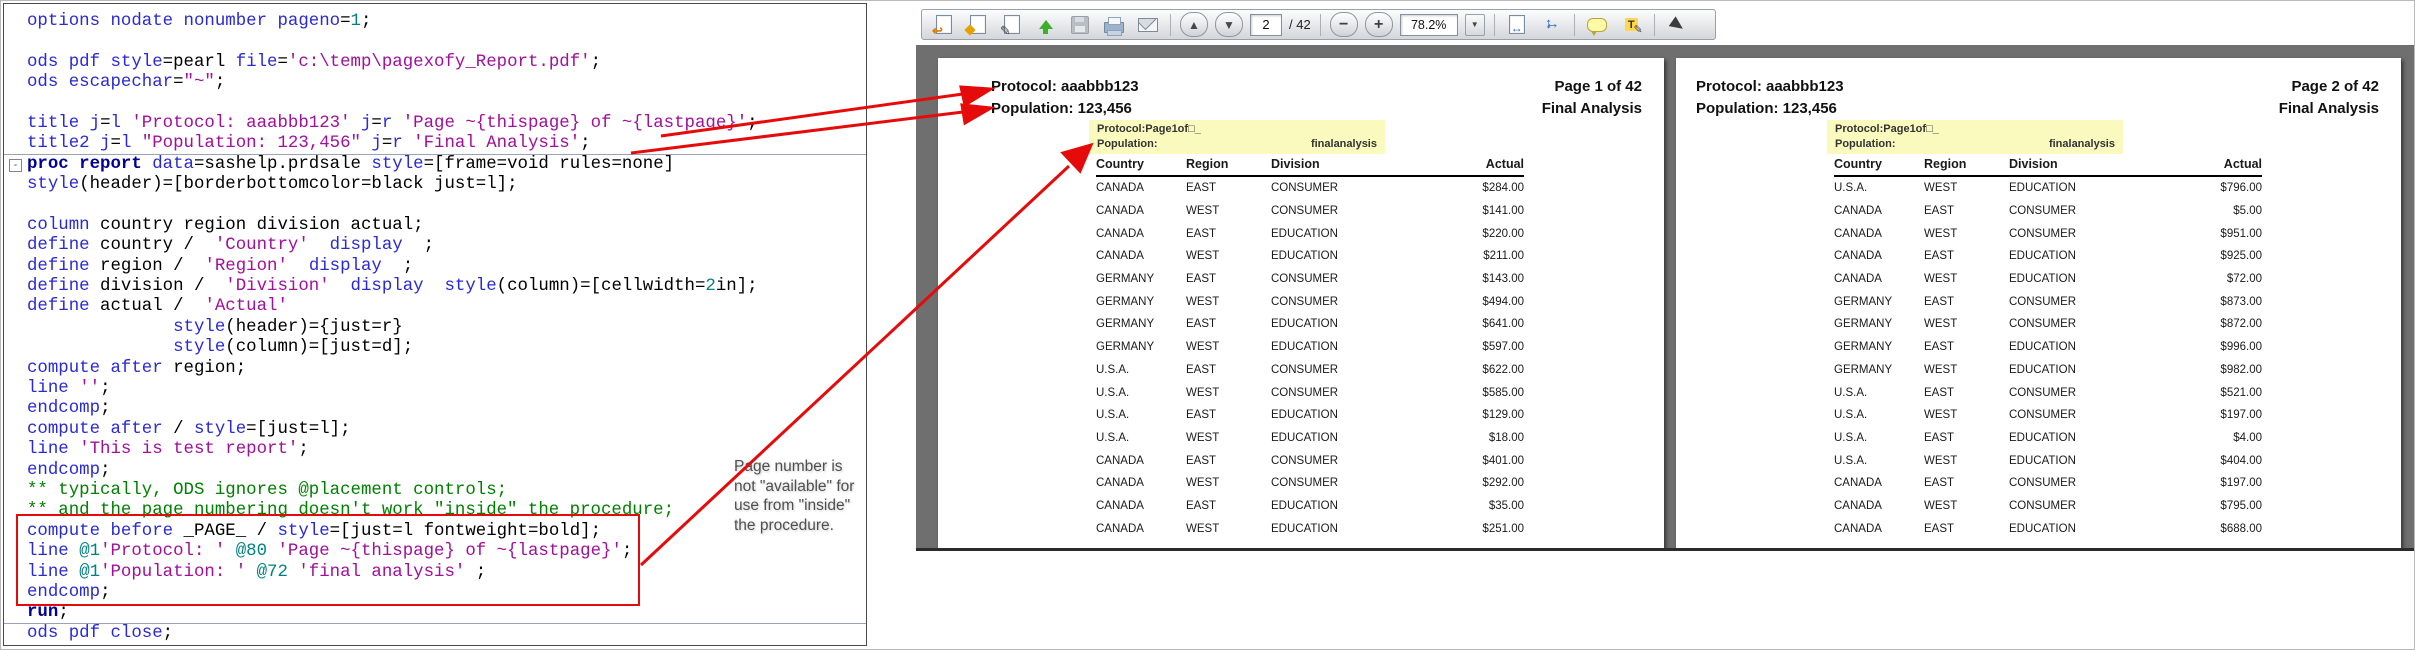 The image size is (2415, 650). Describe the element at coordinates (435, 634) in the screenshot. I see `code-line: ods pdf close;` at that location.